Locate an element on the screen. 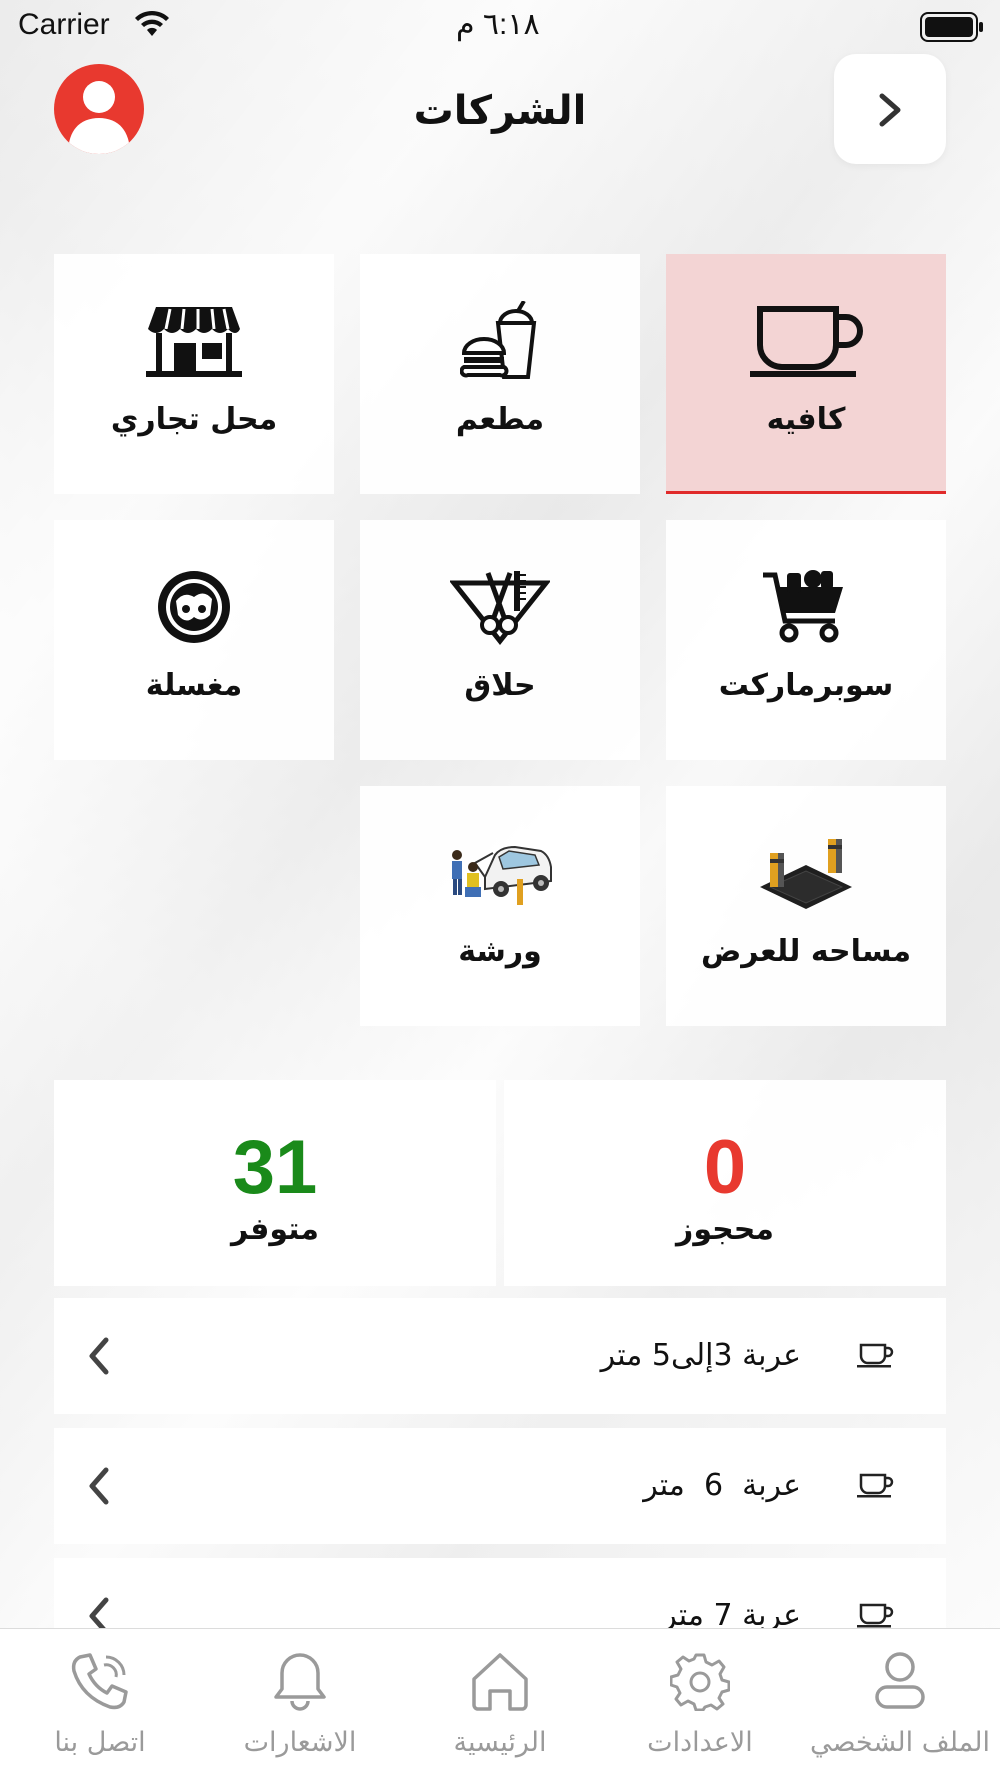  tab-profile: الملف الشخصي is located at coordinates (900, 1704).